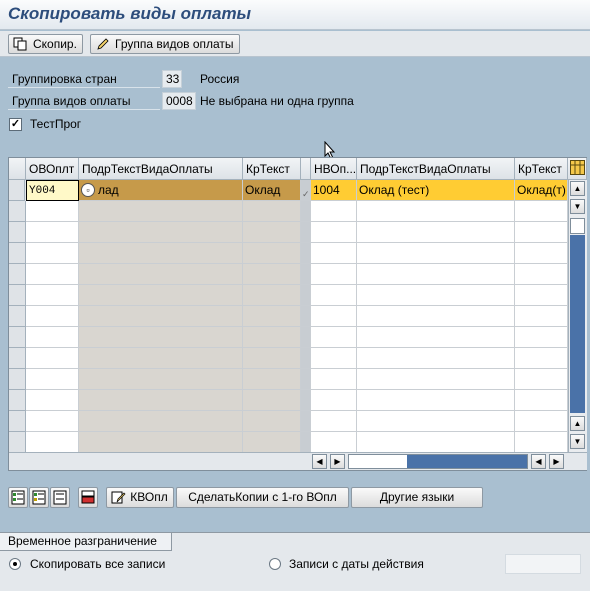  I want to click on horizontal-scroll-thumb, so click(378, 461).